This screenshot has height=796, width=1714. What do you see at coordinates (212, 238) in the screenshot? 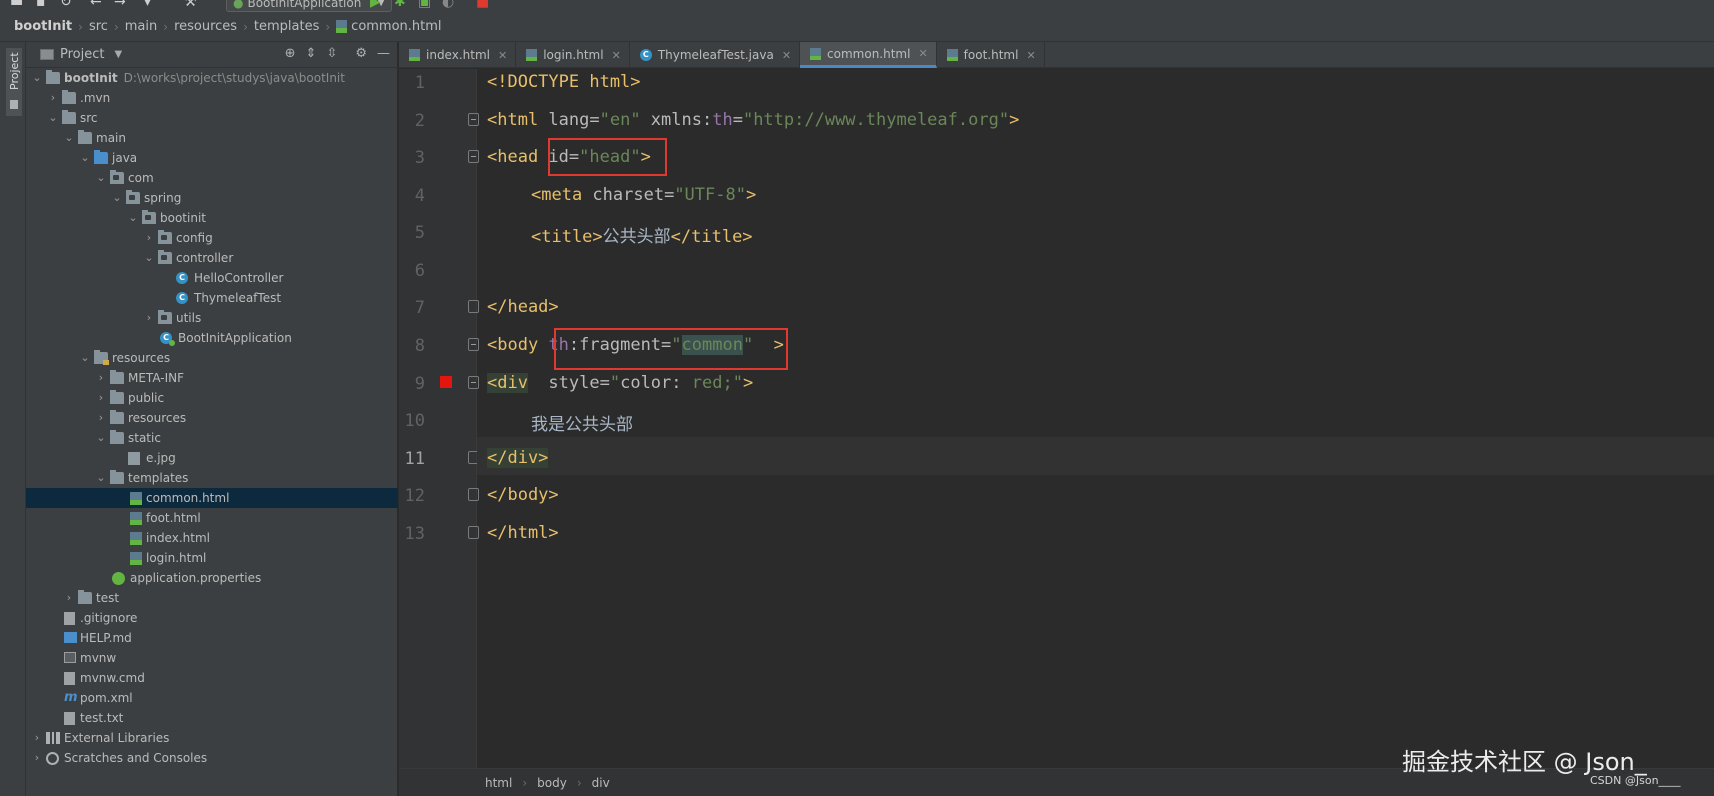
I see `tree-item-config: › config` at bounding box center [212, 238].